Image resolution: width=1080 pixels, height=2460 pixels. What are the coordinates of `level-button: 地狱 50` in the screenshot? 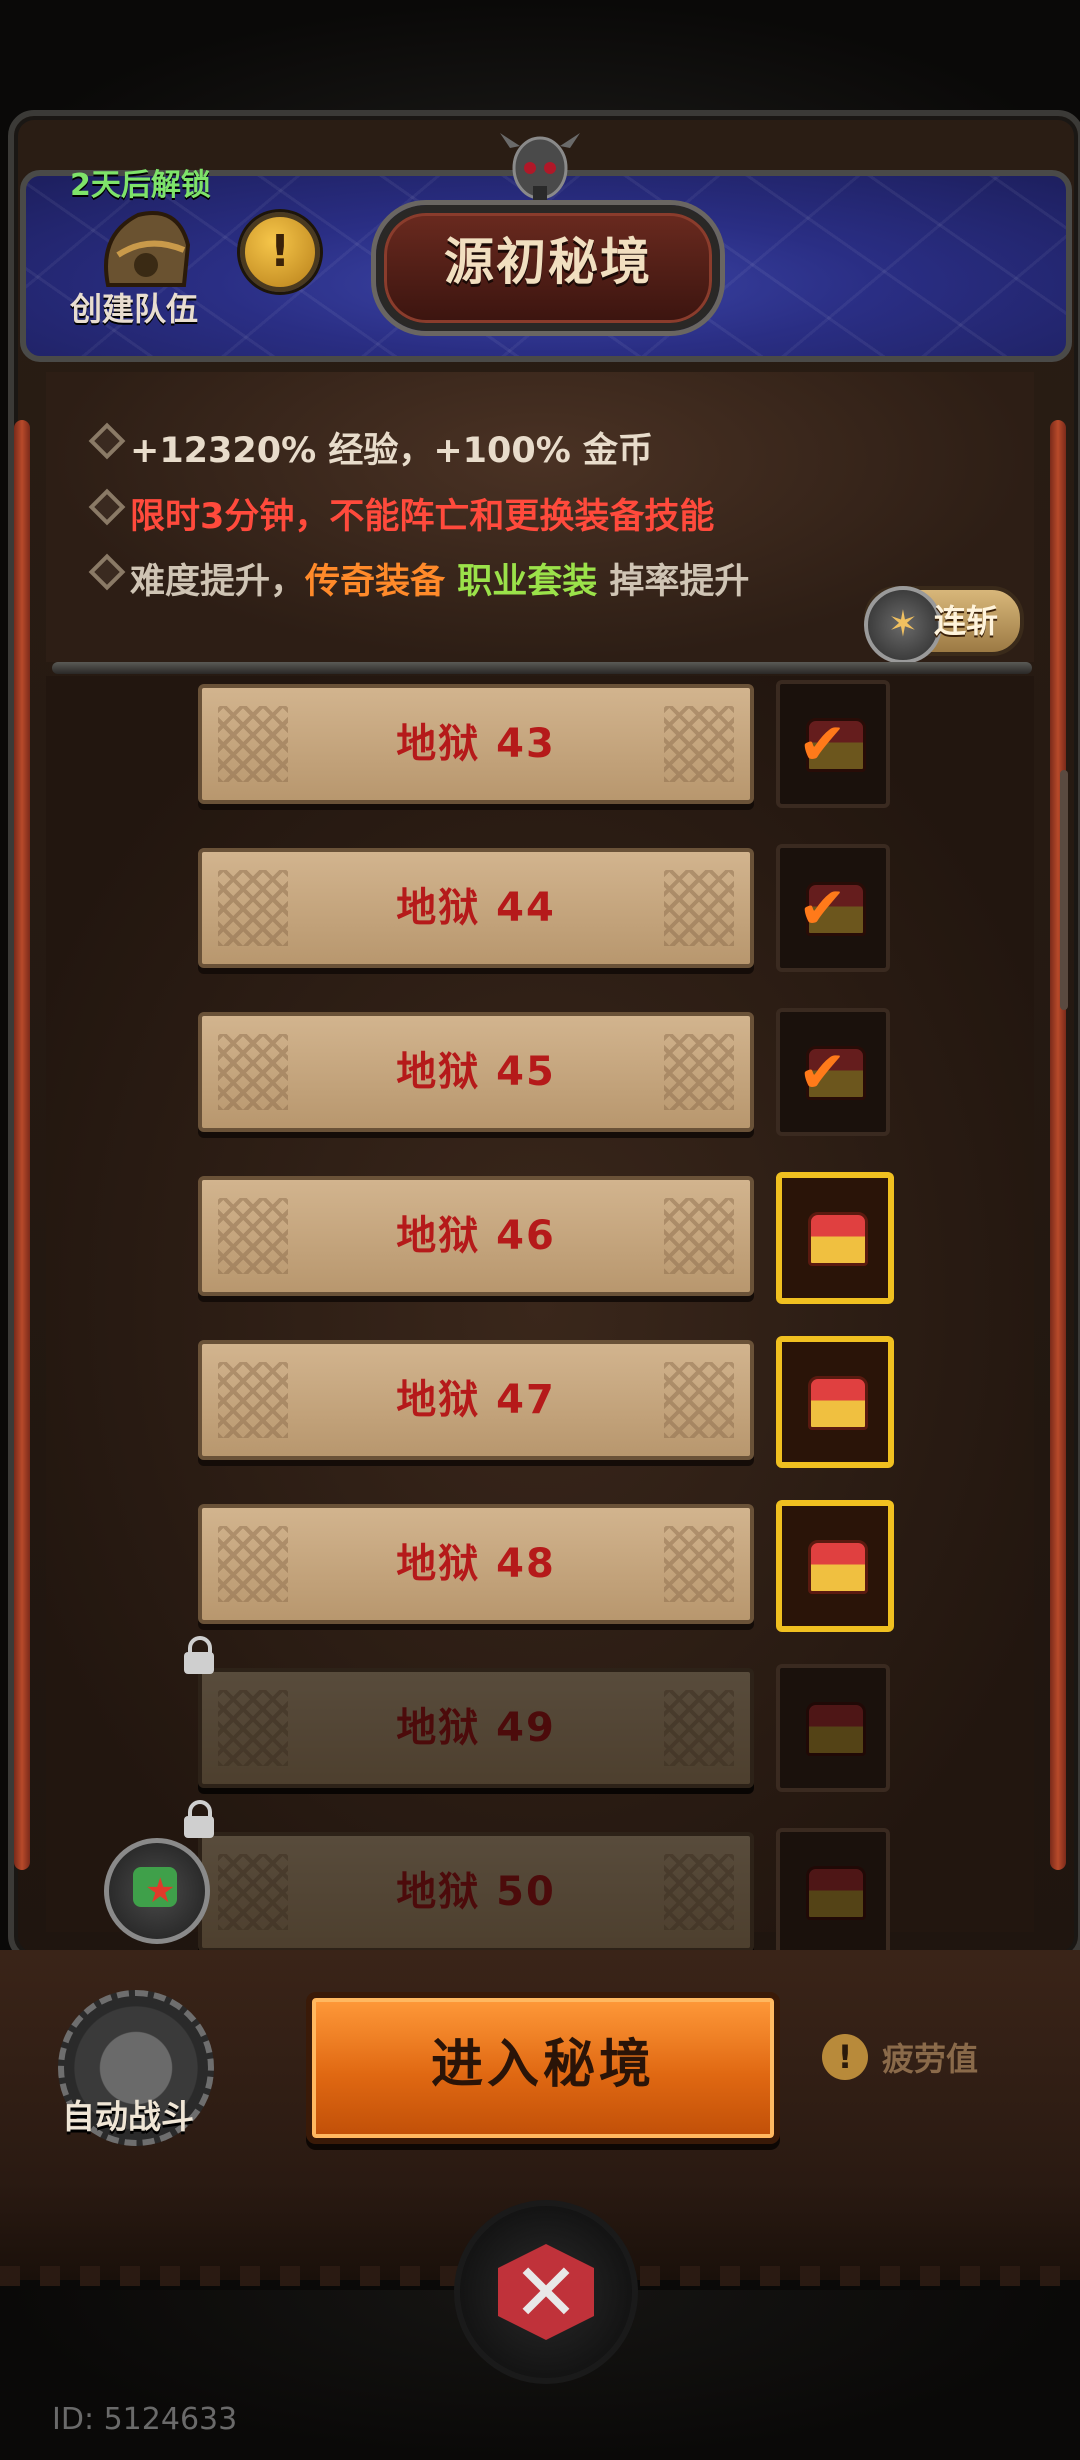 It's located at (476, 1892).